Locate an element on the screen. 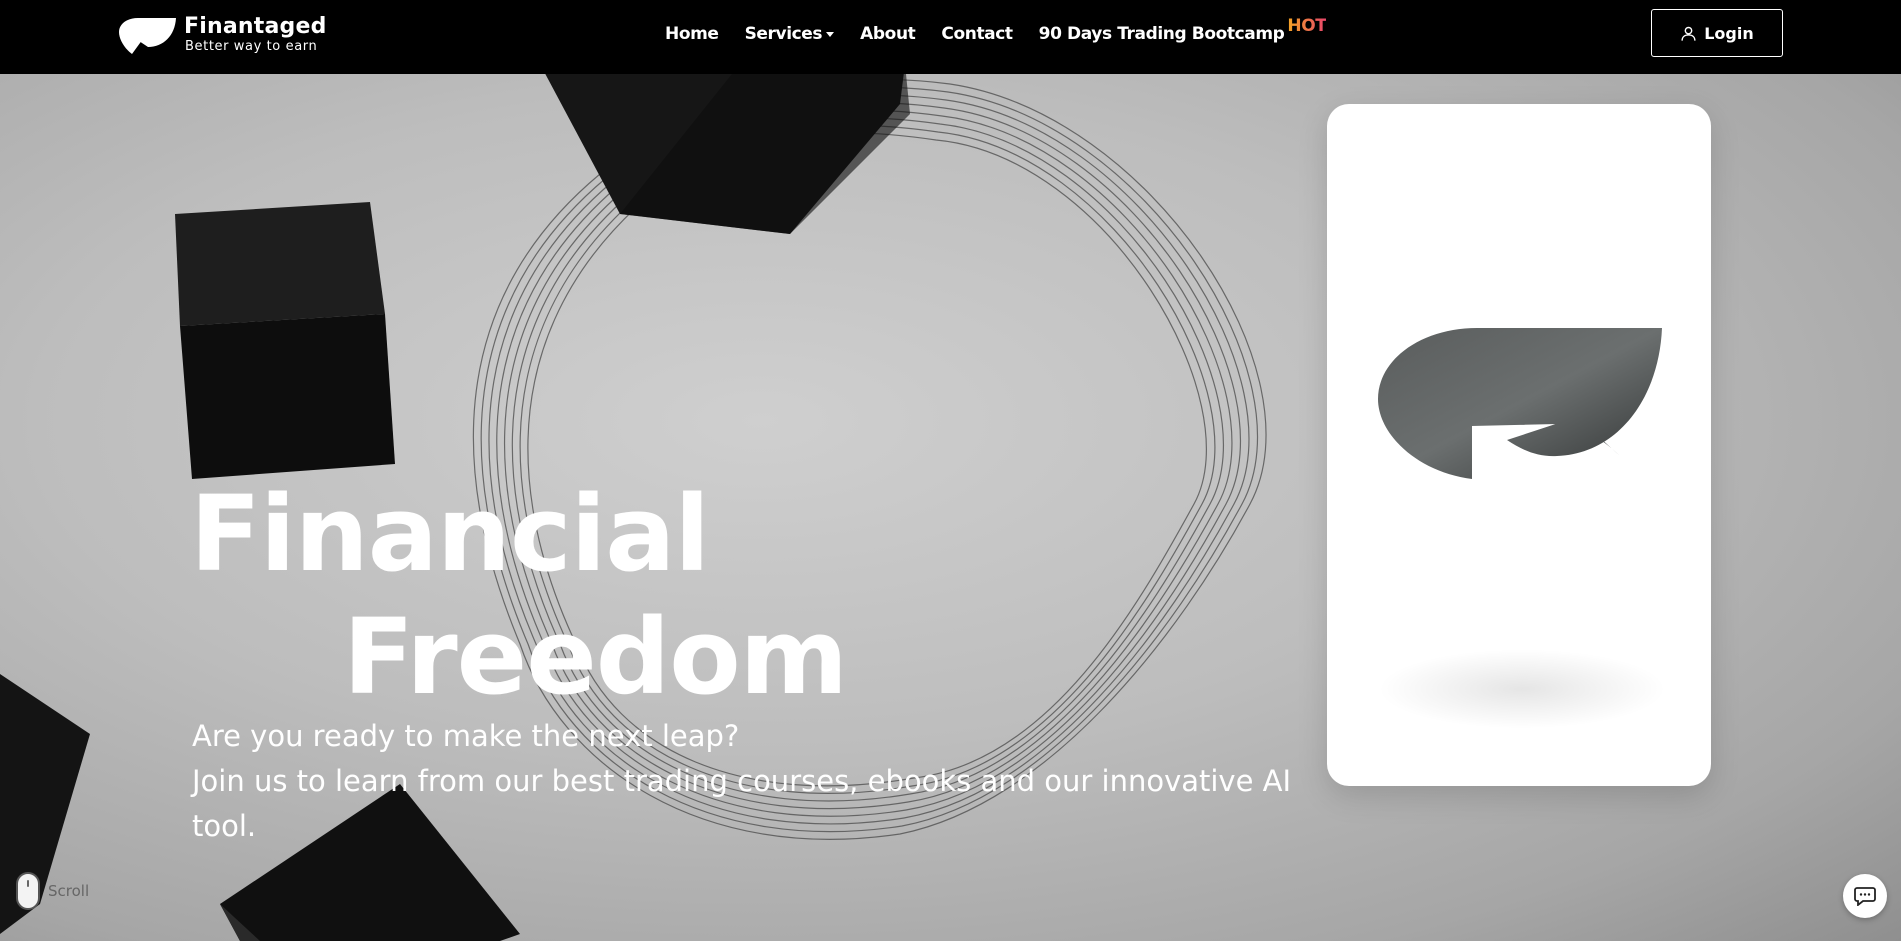  brand-link: Finantaged Better way to earn is located at coordinates (222, 35).